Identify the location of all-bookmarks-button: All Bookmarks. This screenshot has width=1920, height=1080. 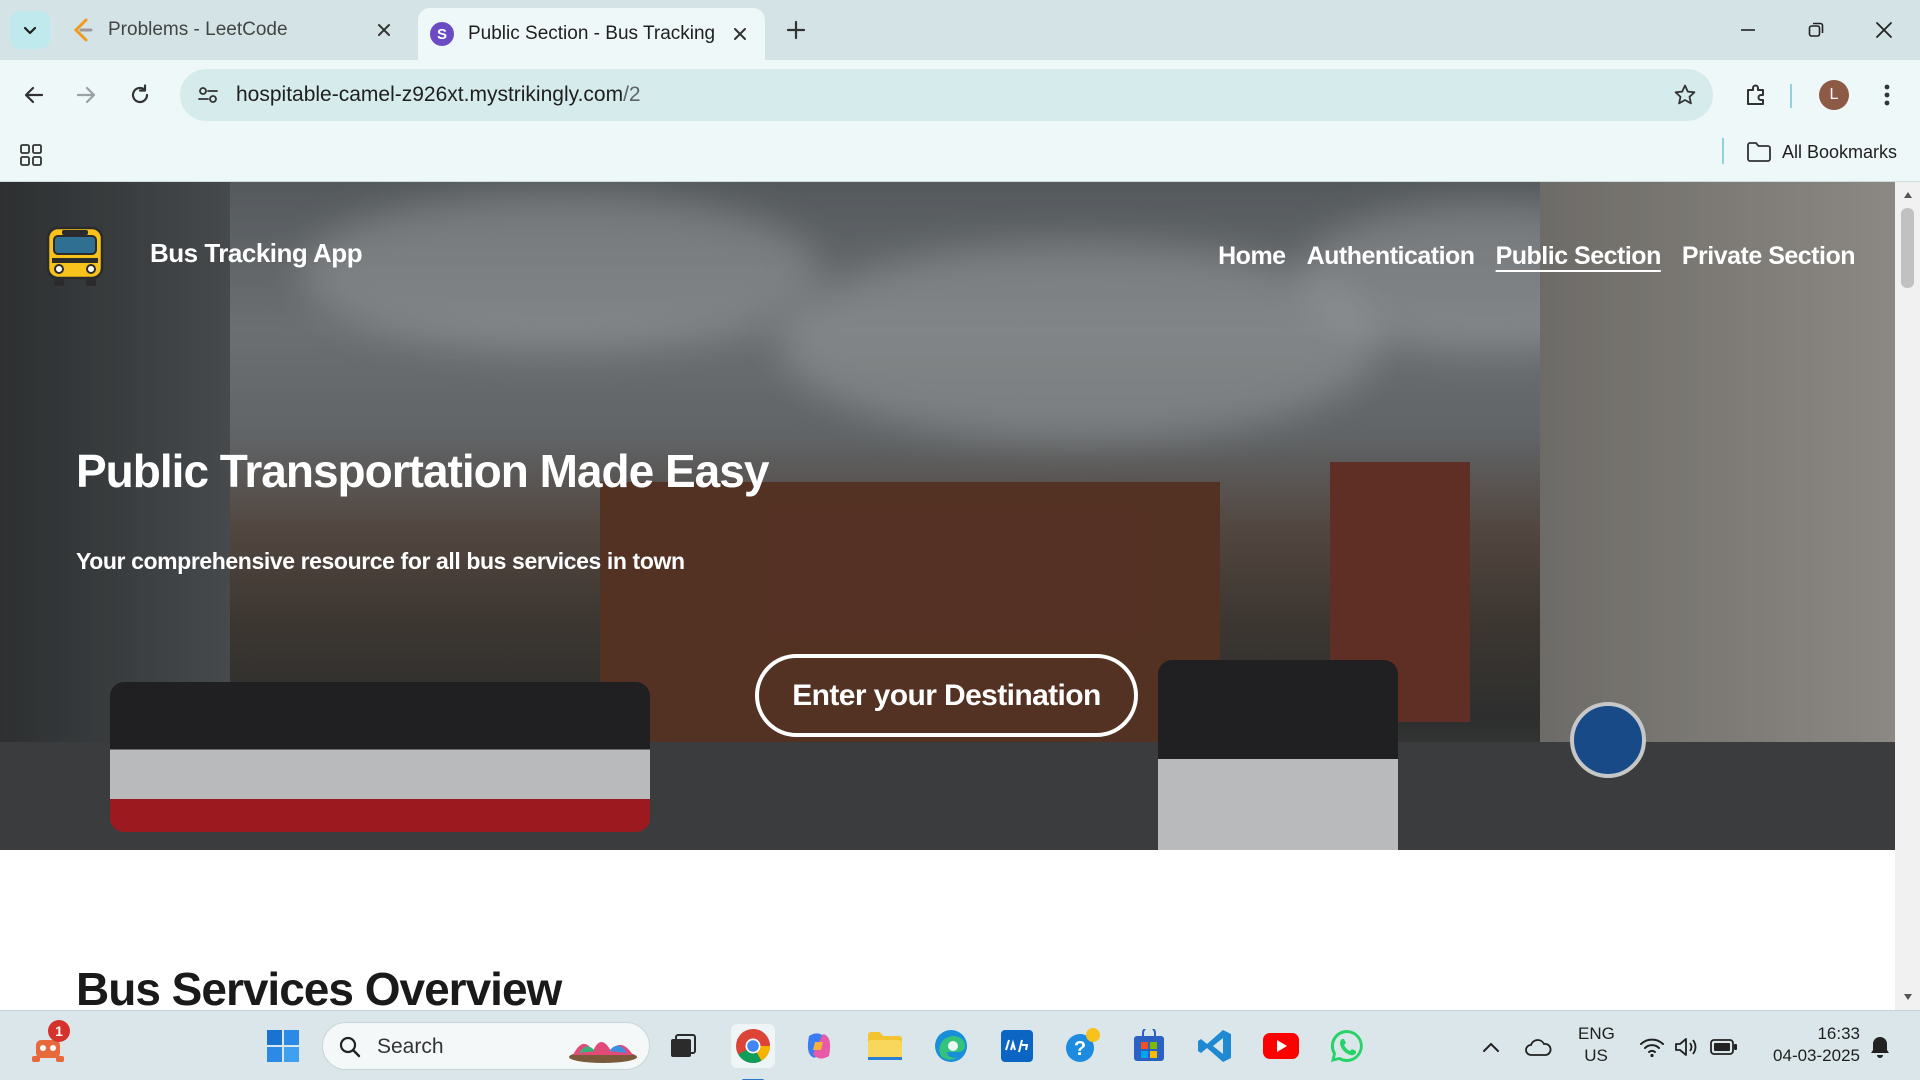
(1821, 152).